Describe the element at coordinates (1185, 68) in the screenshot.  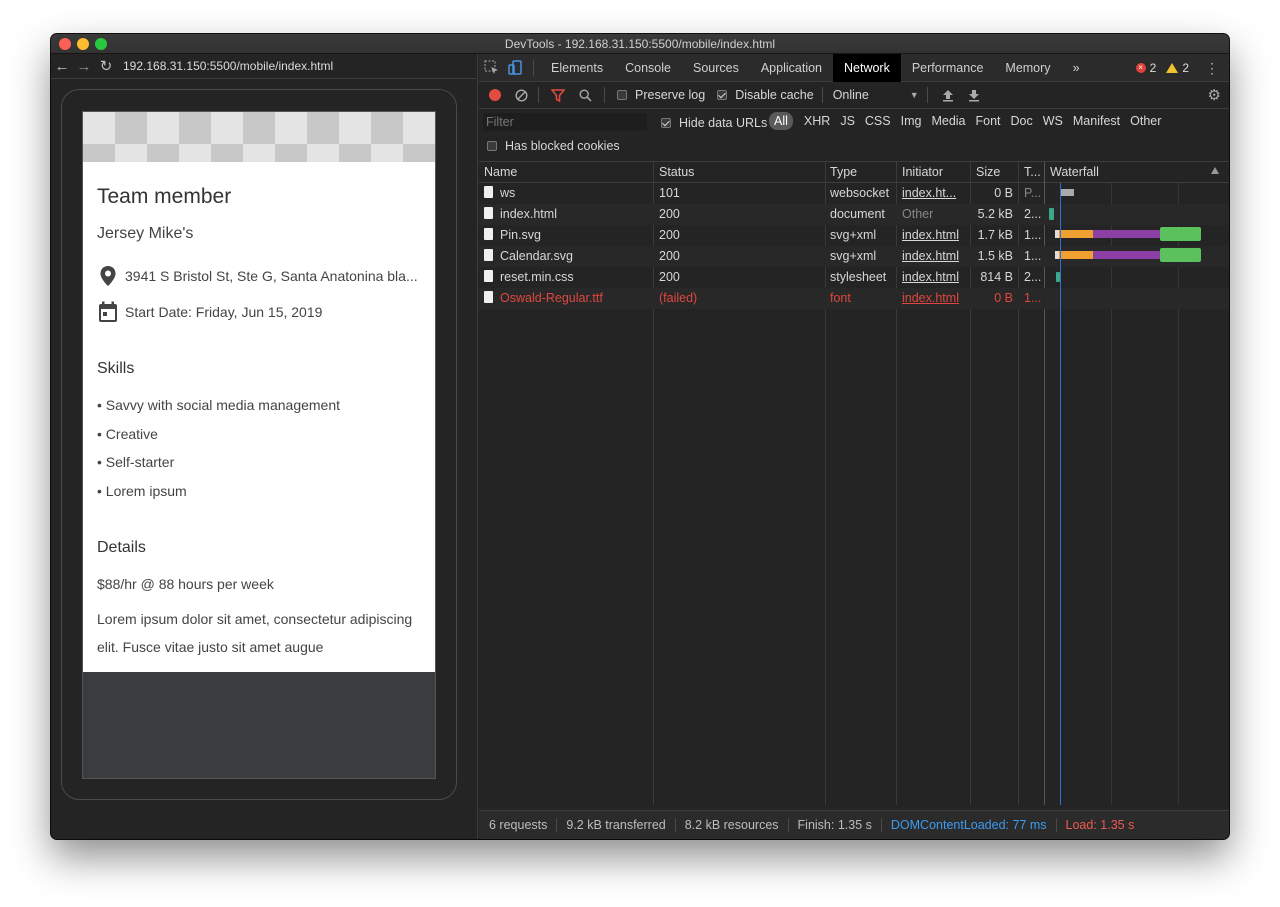
I see `warning-count: 2` at that location.